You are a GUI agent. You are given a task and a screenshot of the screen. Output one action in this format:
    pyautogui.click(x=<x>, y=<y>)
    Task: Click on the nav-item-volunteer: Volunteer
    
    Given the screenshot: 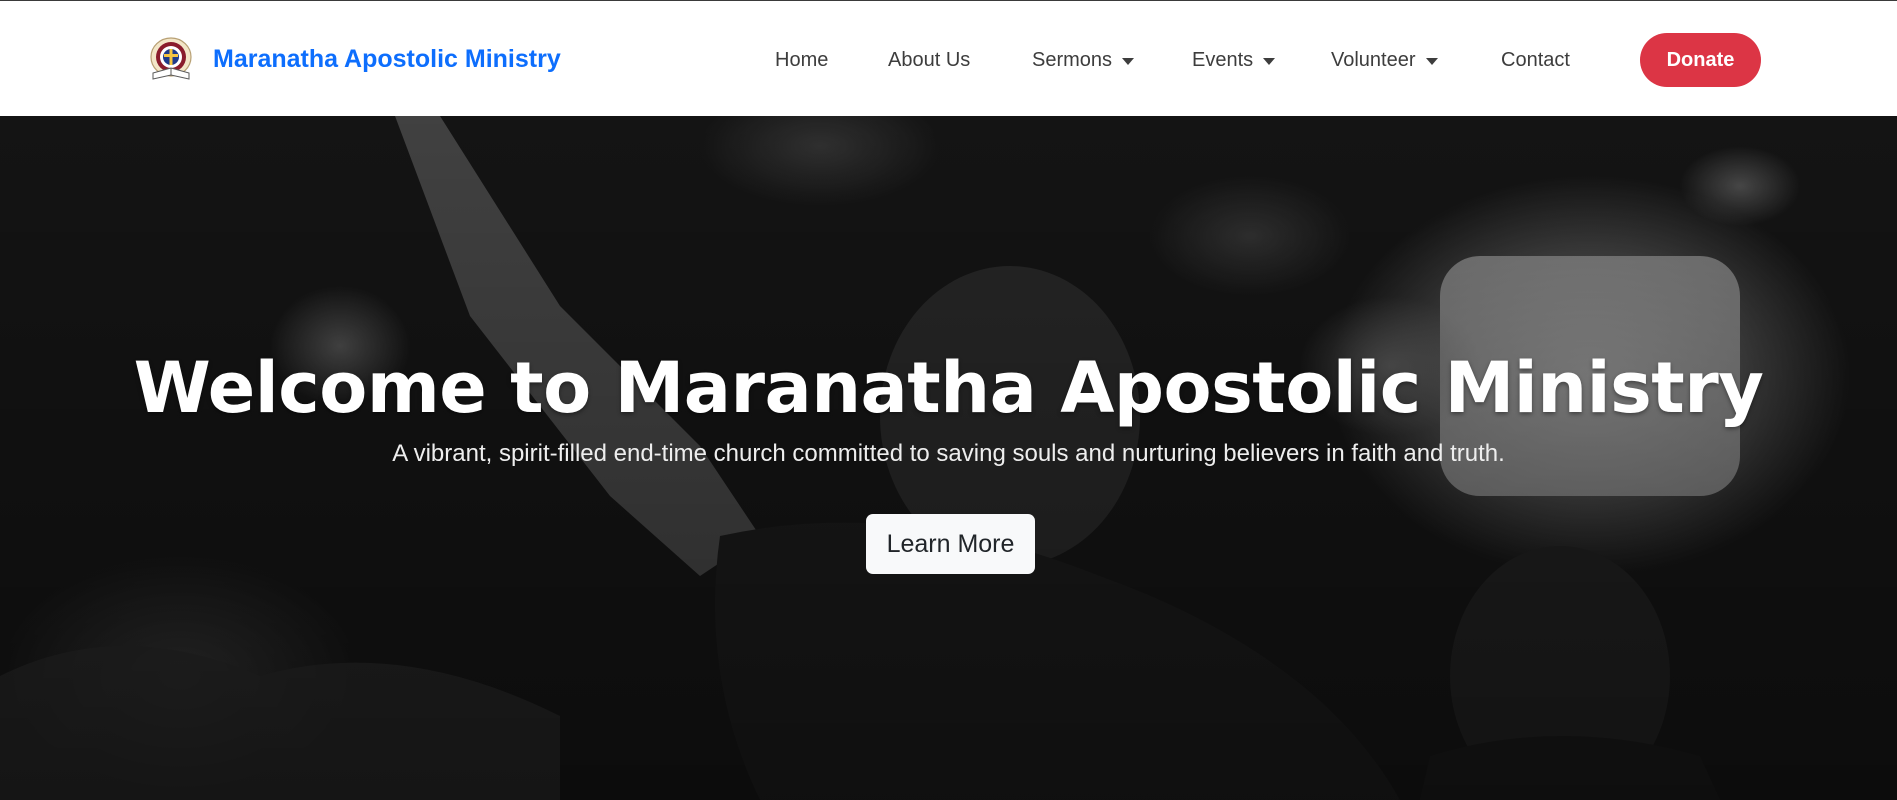 What is the action you would take?
    pyautogui.click(x=1384, y=60)
    